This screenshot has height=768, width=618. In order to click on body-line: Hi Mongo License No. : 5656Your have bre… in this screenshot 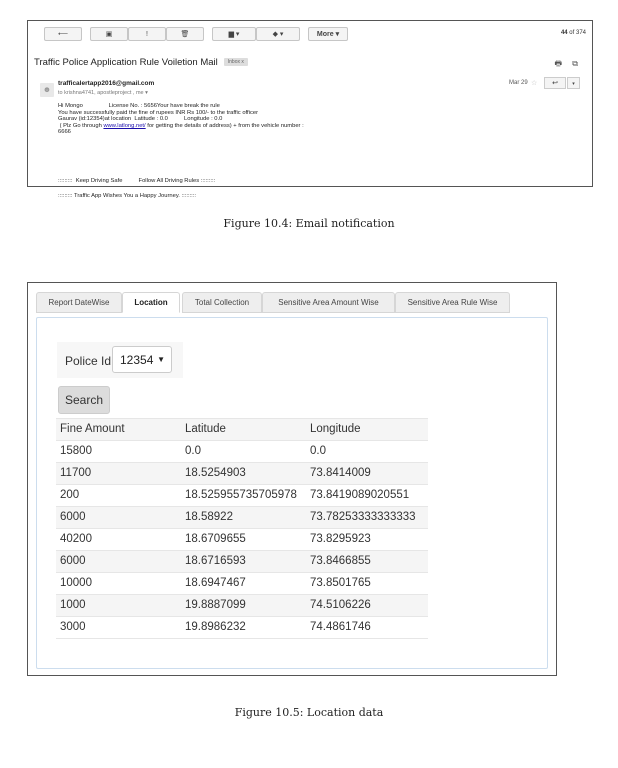, I will do `click(139, 106)`.